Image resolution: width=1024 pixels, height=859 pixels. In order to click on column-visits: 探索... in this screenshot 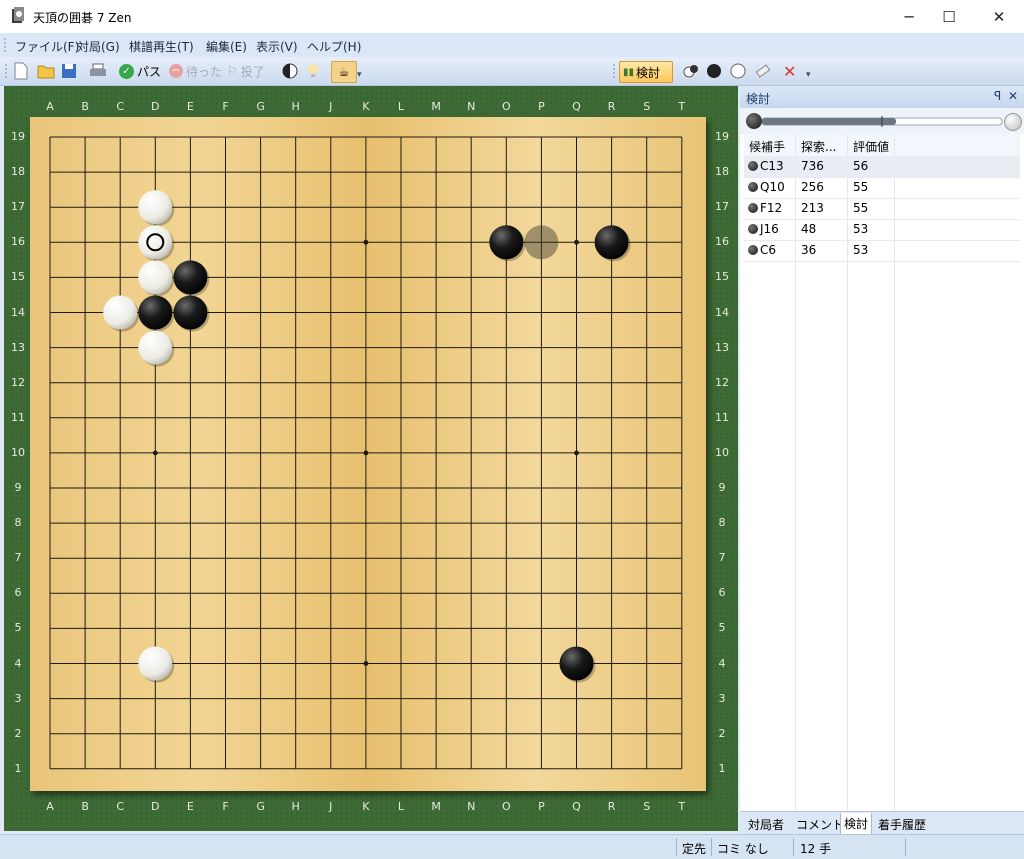, I will do `click(818, 146)`.